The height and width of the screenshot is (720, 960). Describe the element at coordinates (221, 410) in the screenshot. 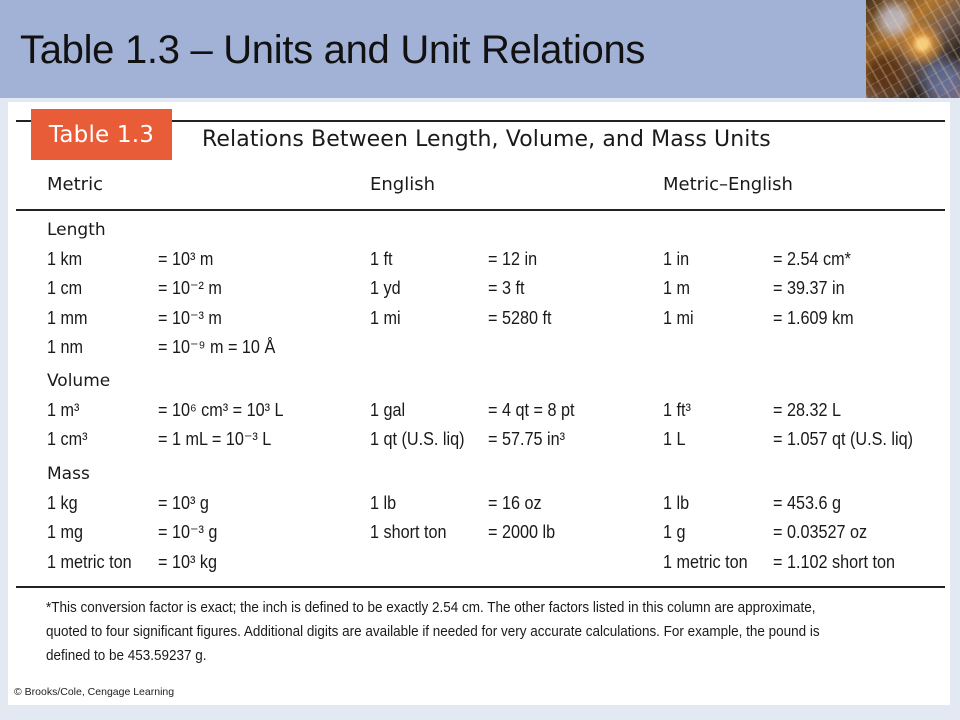

I see `metric-equivalence-cell: = 10⁶ cm³ = 10³ L` at that location.